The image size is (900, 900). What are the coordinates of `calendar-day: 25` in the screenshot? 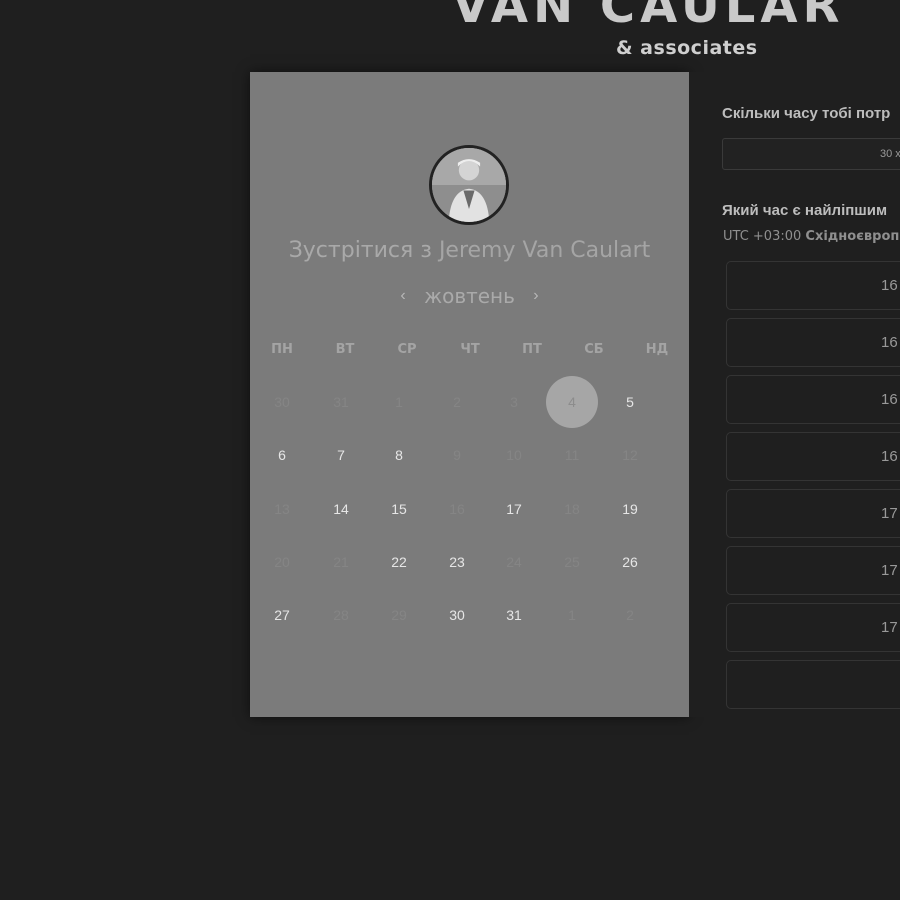 It's located at (572, 562).